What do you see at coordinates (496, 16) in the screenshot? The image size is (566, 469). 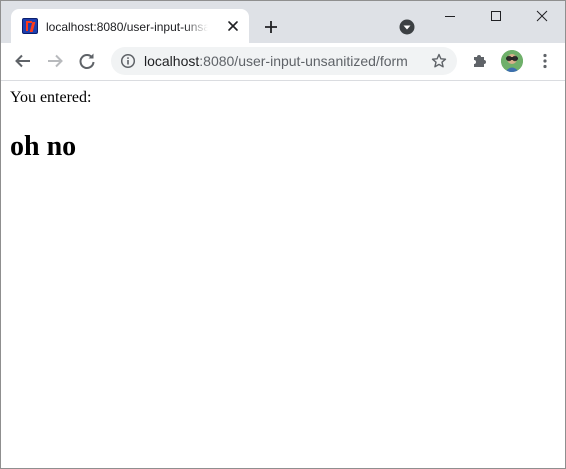 I see `maximize-icon` at bounding box center [496, 16].